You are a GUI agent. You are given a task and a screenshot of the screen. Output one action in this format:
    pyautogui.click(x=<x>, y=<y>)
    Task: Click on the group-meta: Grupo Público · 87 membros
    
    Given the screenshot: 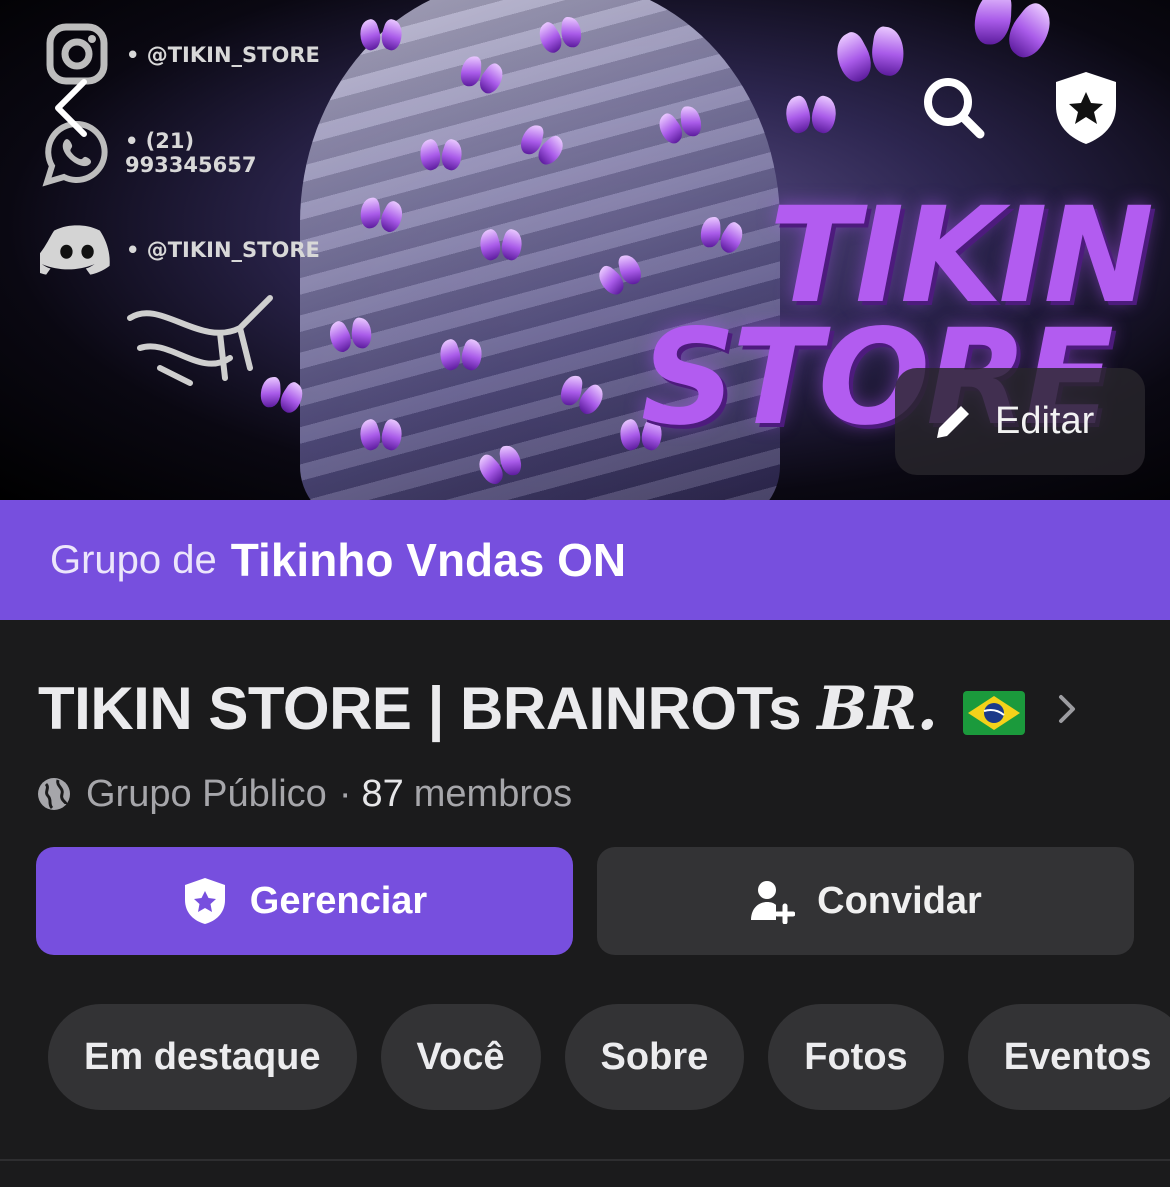 What is the action you would take?
    pyautogui.click(x=304, y=794)
    